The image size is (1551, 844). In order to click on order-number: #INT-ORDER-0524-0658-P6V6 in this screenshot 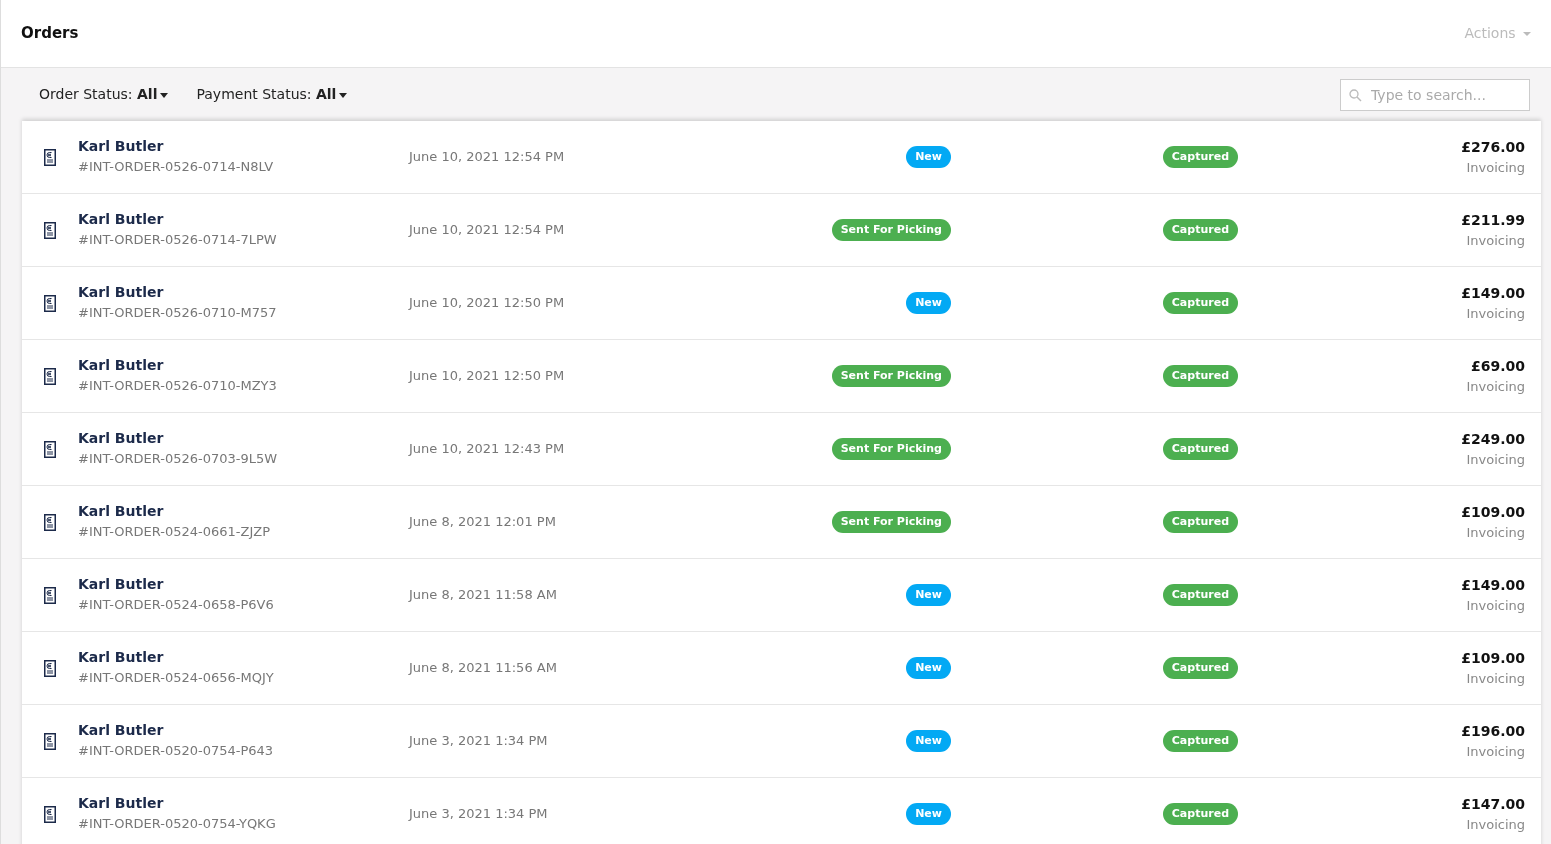, I will do `click(176, 605)`.